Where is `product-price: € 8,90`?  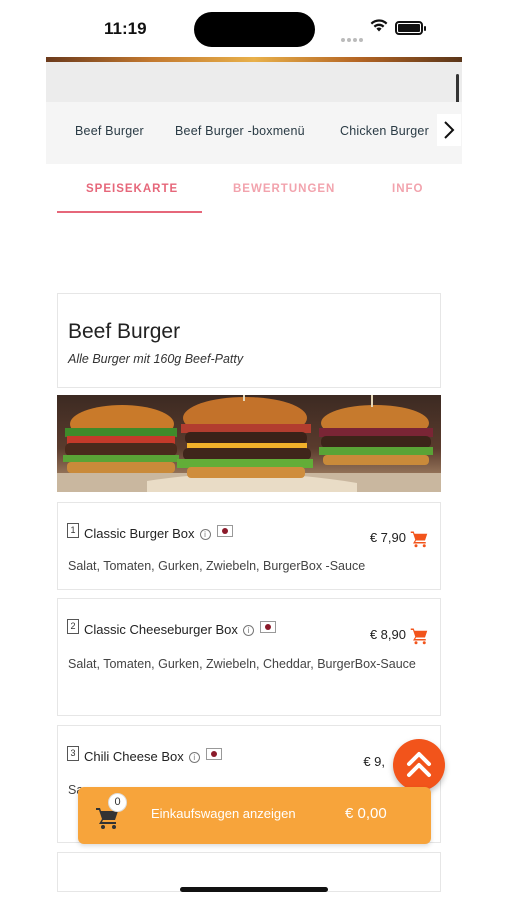
product-price: € 8,90 is located at coordinates (387, 634).